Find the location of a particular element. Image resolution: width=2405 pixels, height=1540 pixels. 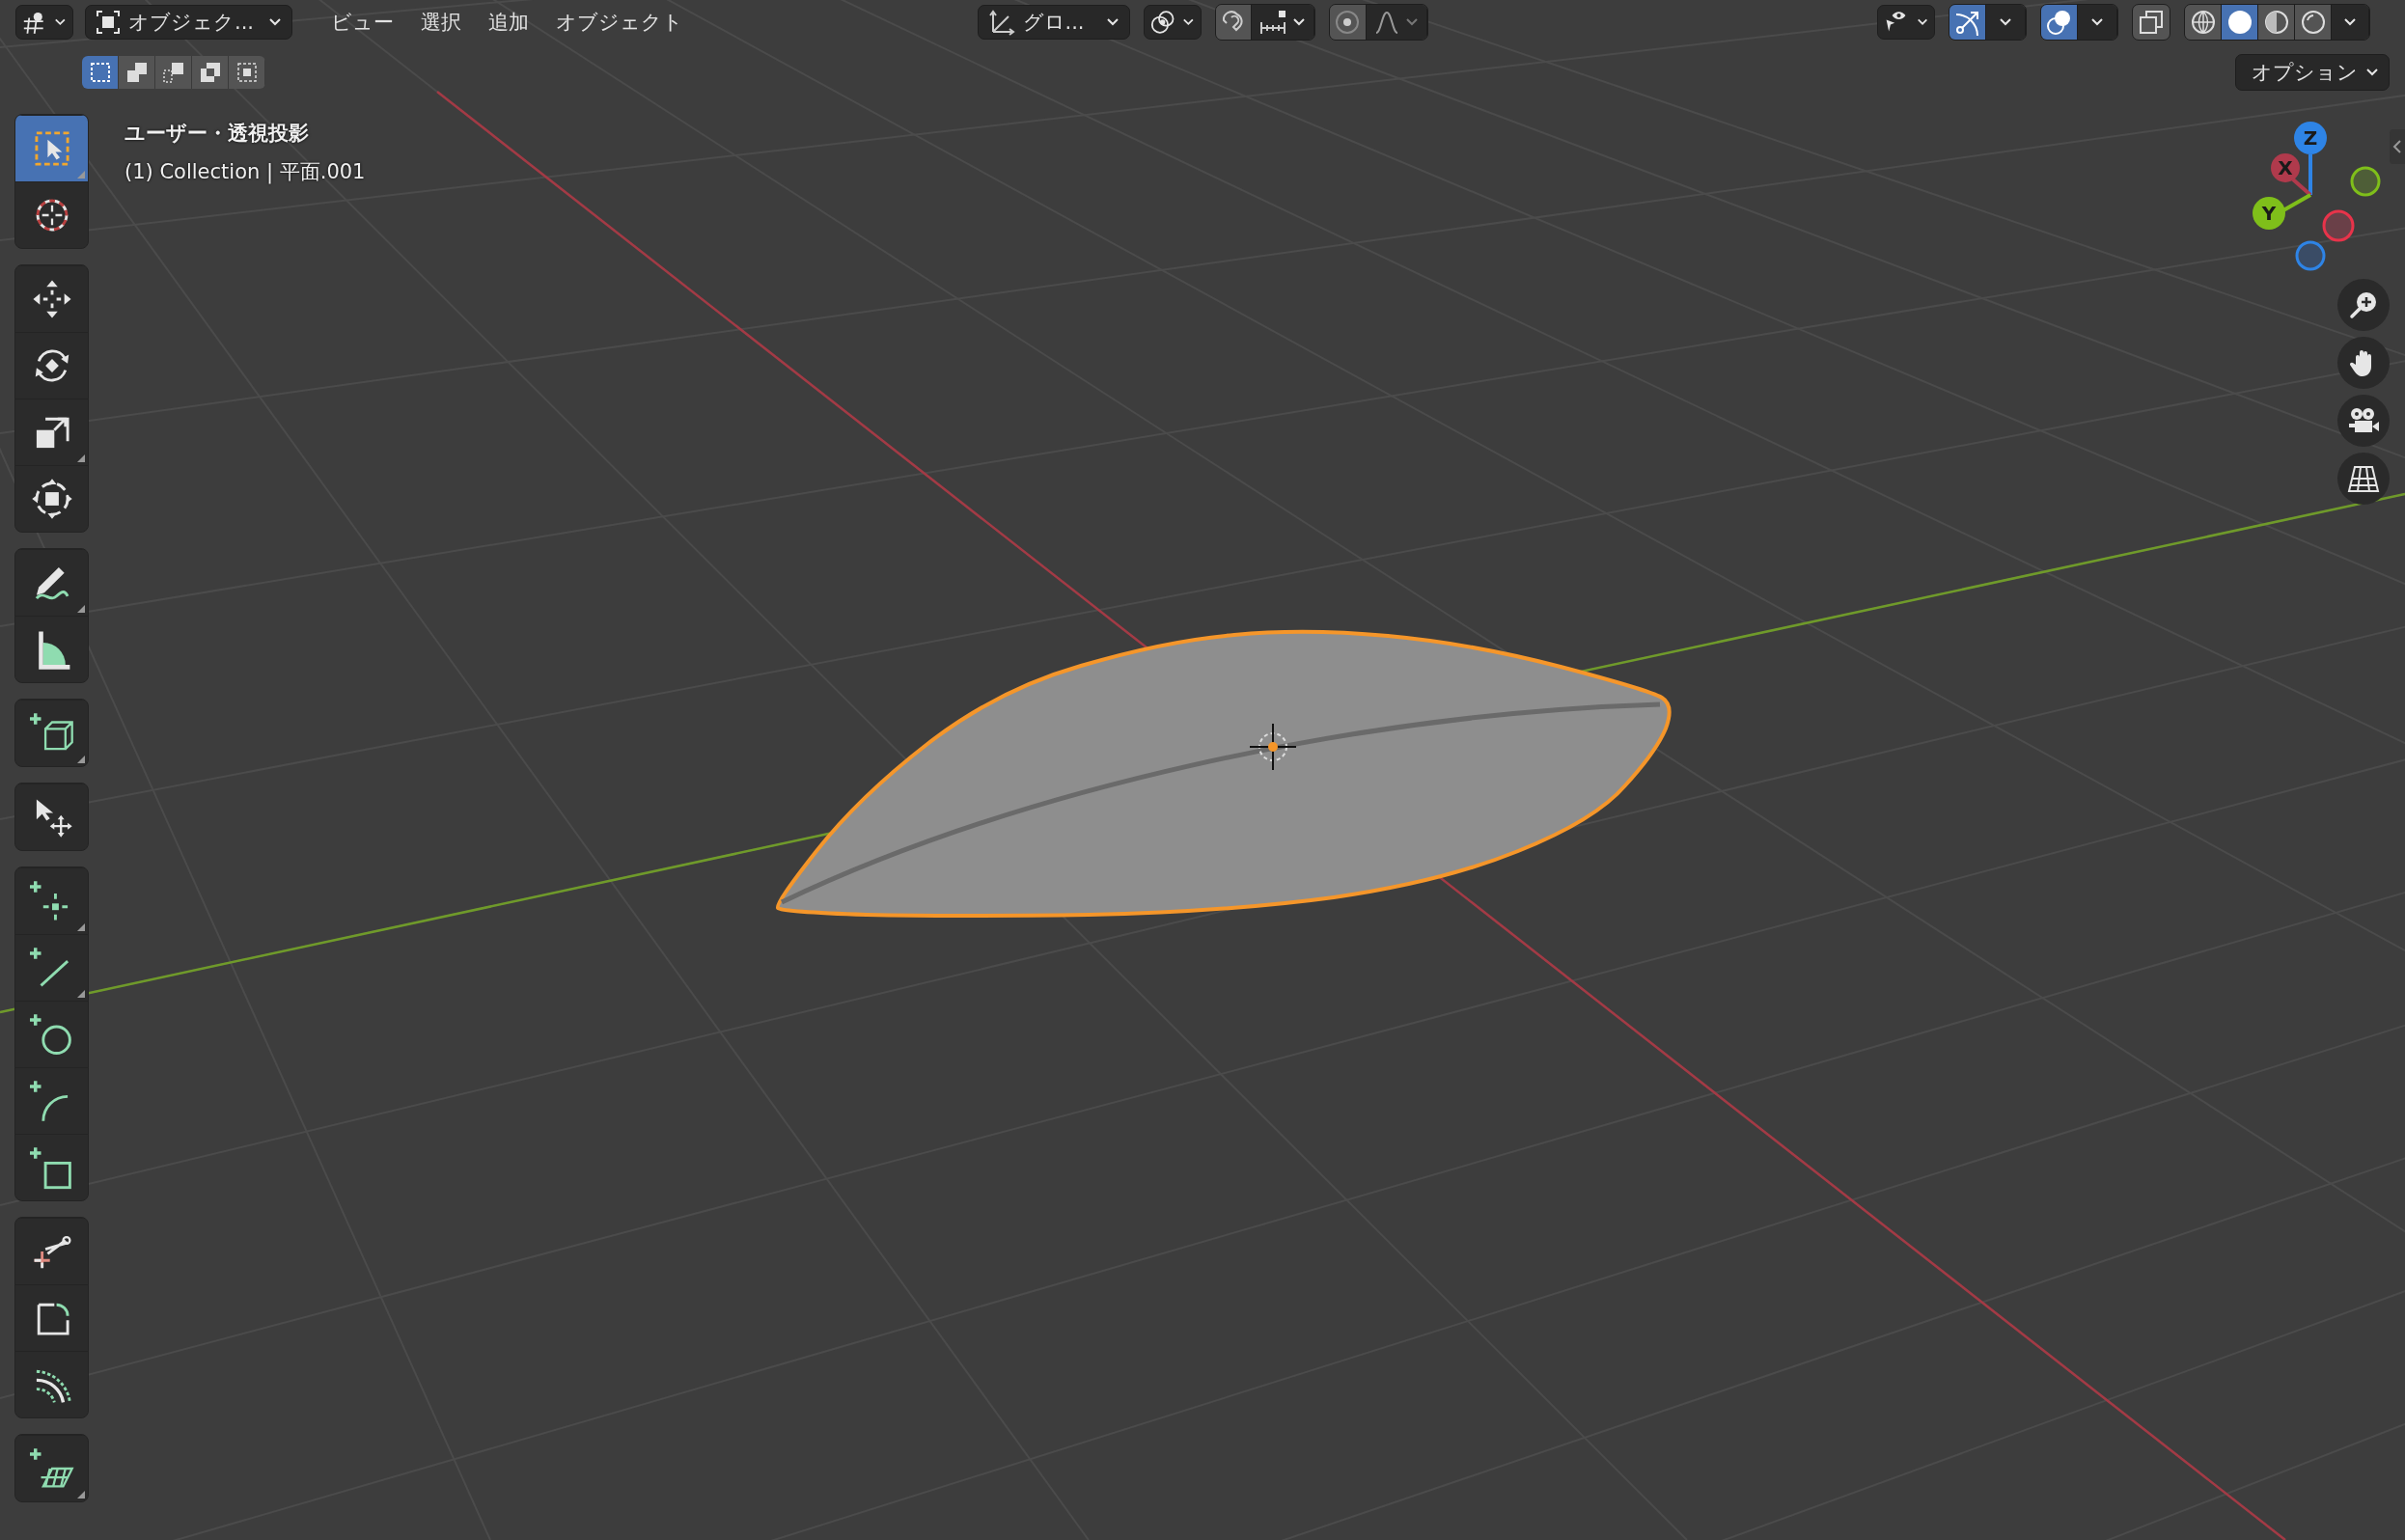

sidebar-toggle is located at coordinates (2397, 147).